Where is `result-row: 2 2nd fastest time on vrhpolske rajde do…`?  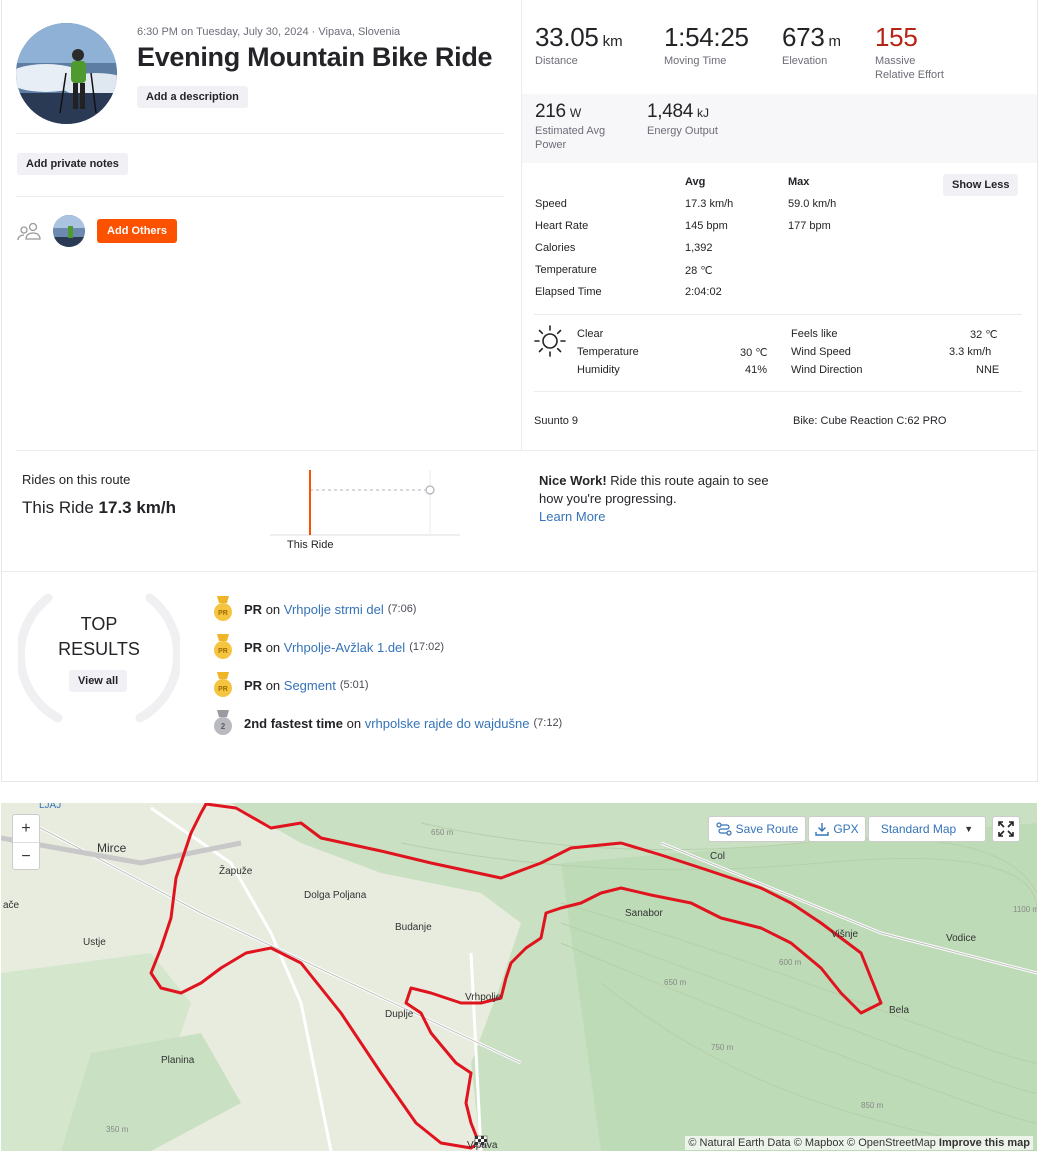 result-row: 2 2nd fastest time on vrhpolske rajde do… is located at coordinates (387, 723).